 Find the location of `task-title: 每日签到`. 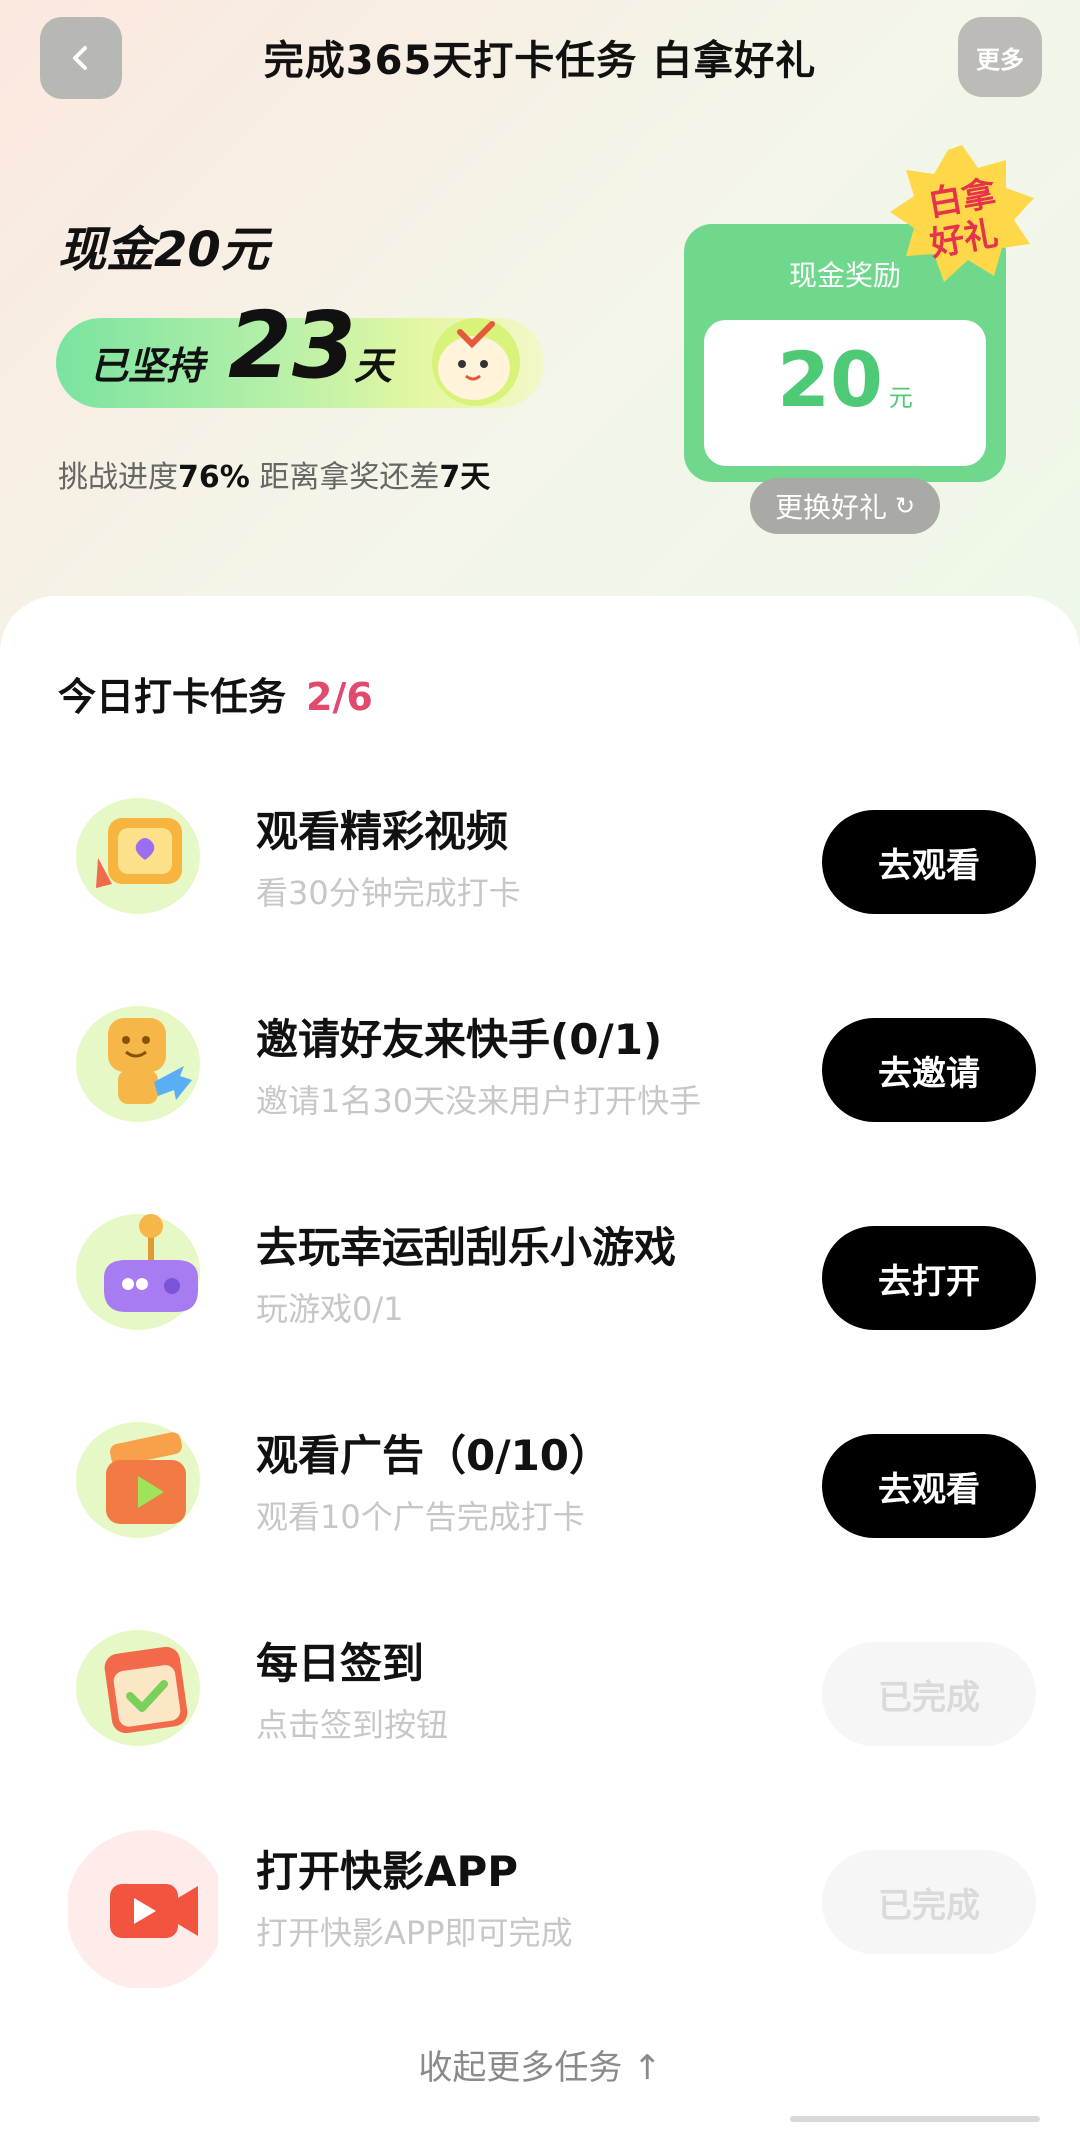

task-title: 每日签到 is located at coordinates (340, 1663).